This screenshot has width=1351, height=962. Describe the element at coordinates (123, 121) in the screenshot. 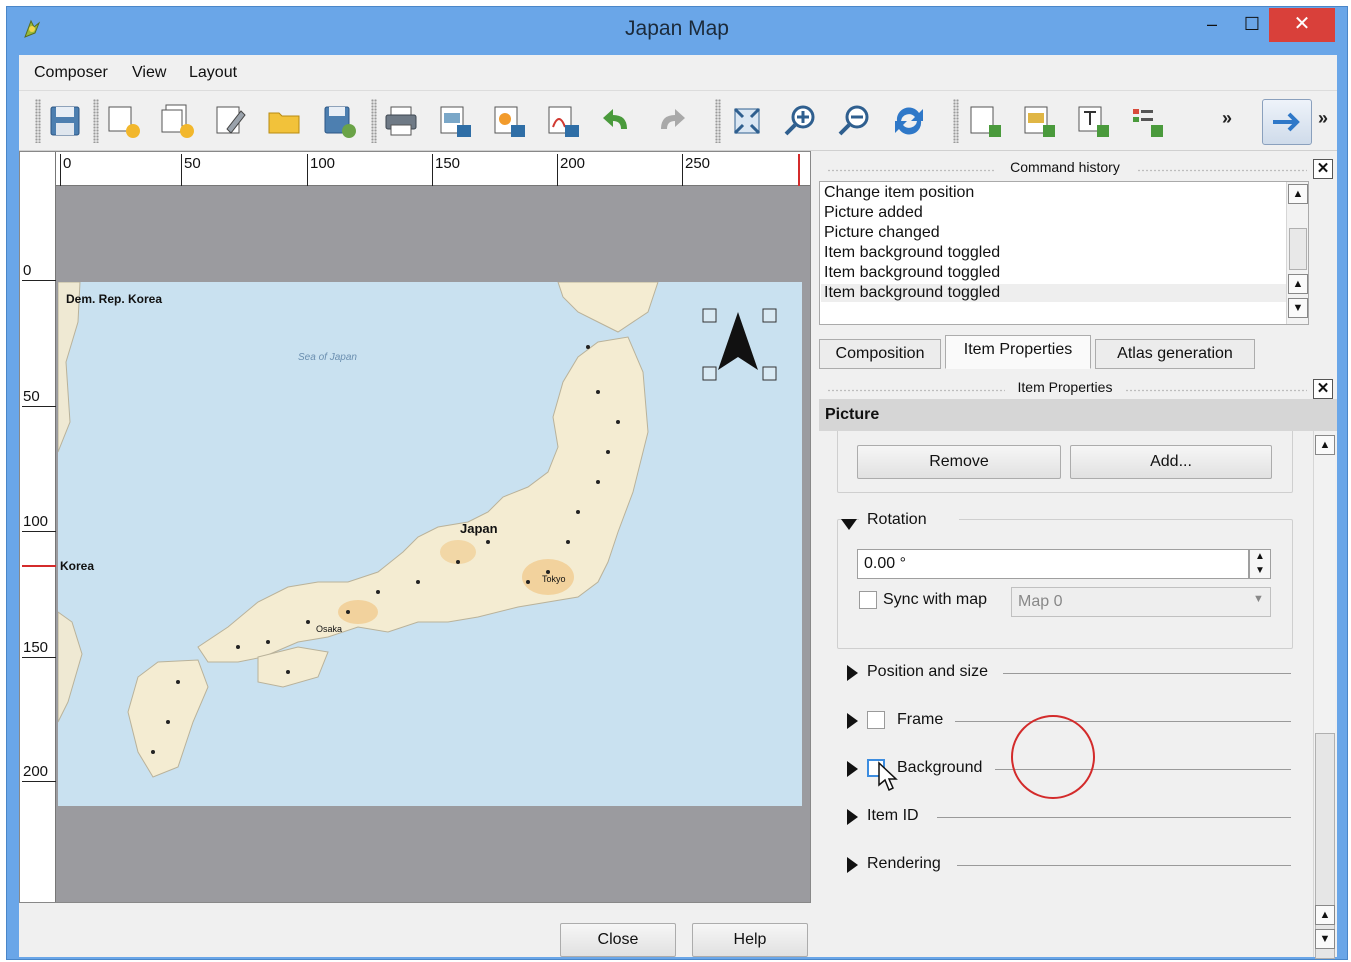

I see `new-composer-icon` at that location.